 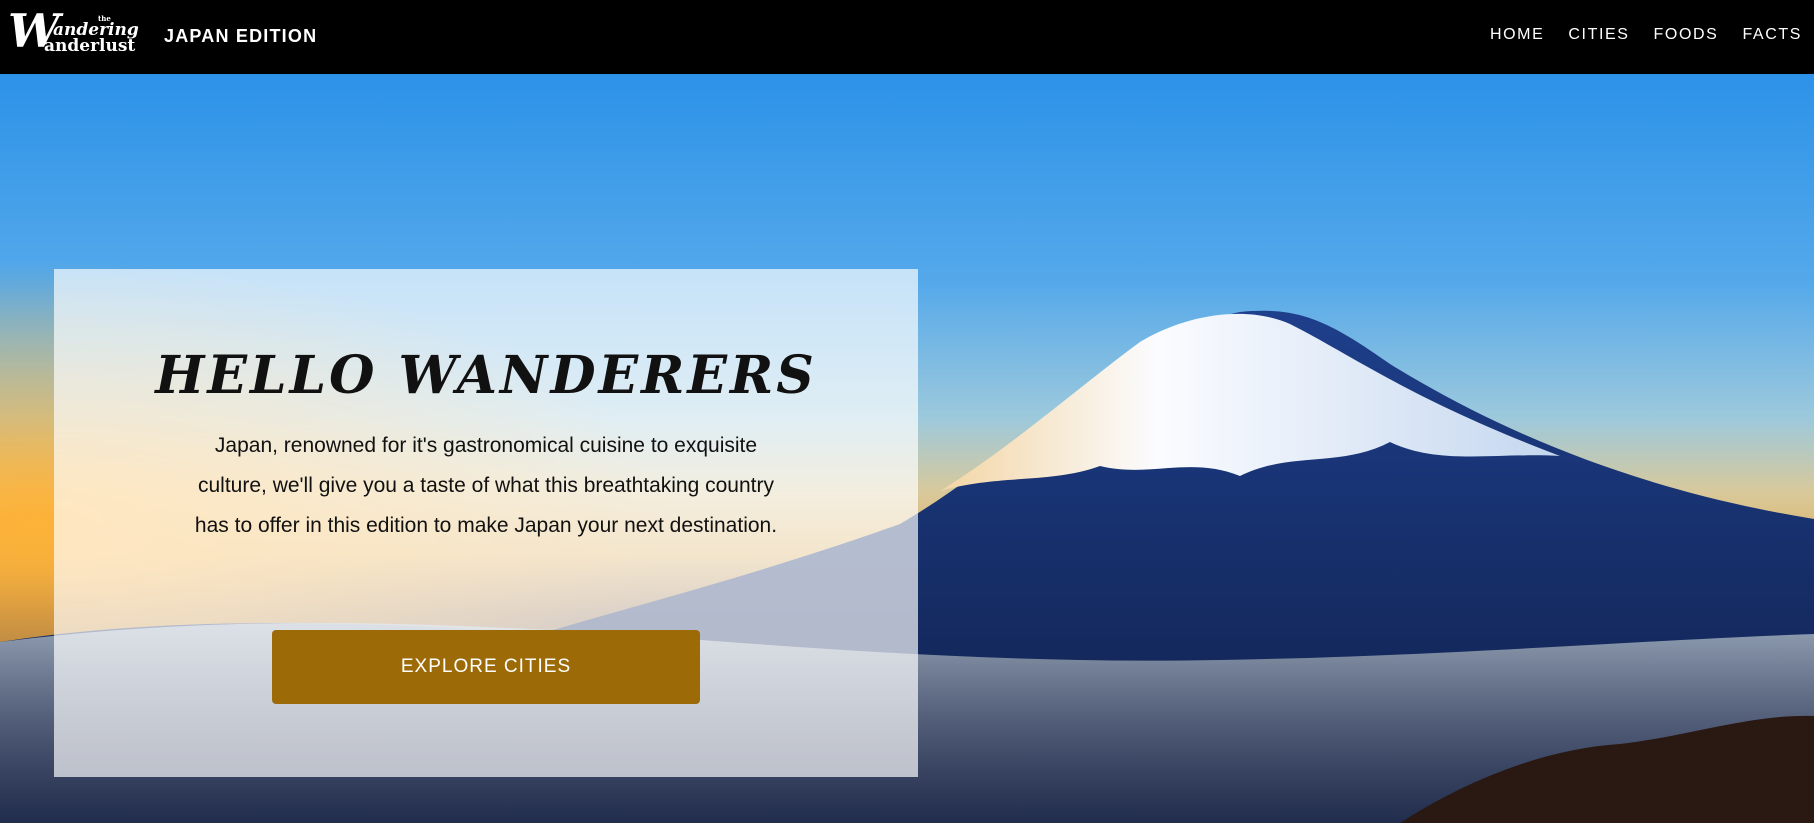 What do you see at coordinates (241, 36) in the screenshot?
I see `edition-title: JAPAN EDITION` at bounding box center [241, 36].